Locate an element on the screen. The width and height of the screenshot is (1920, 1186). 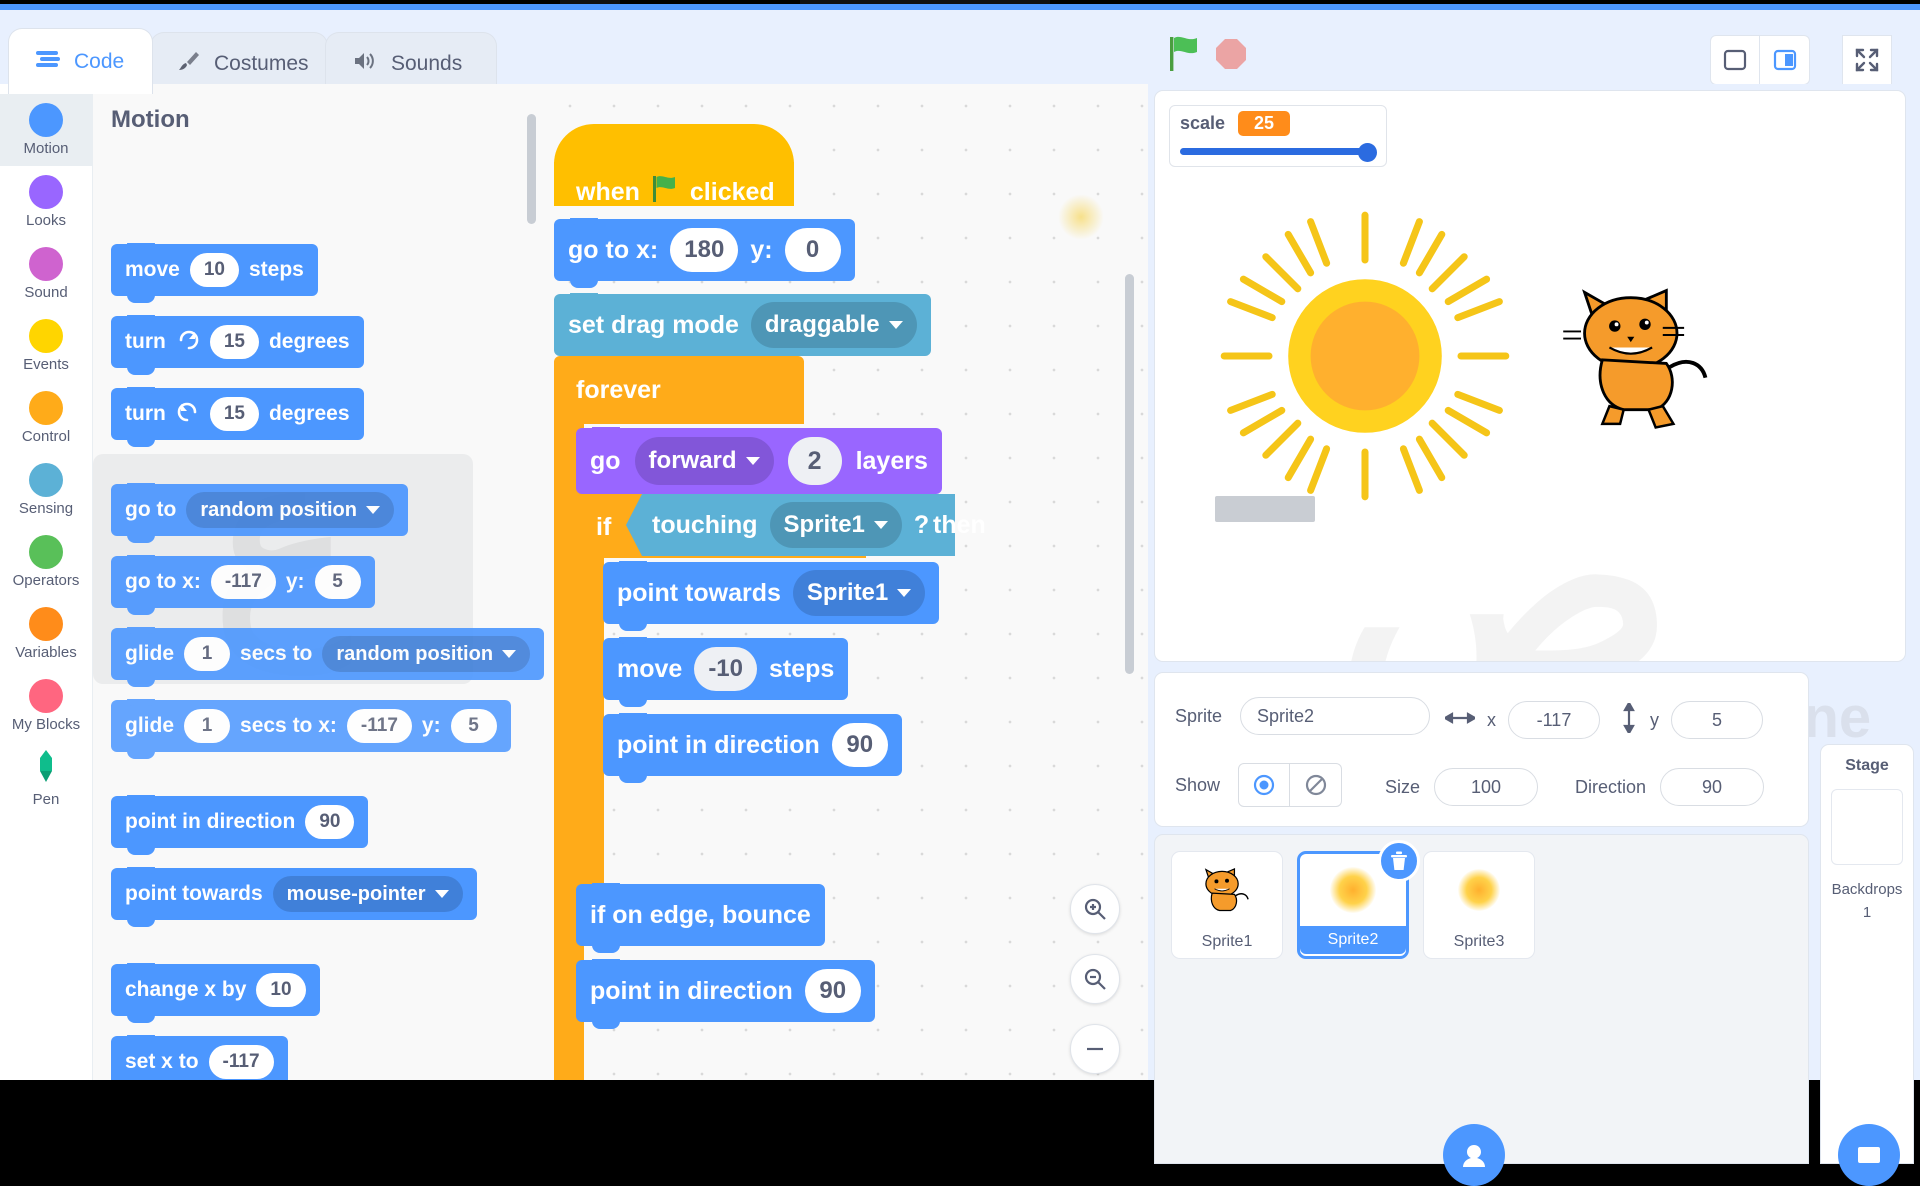
monitor-slider is located at coordinates (1278, 152).